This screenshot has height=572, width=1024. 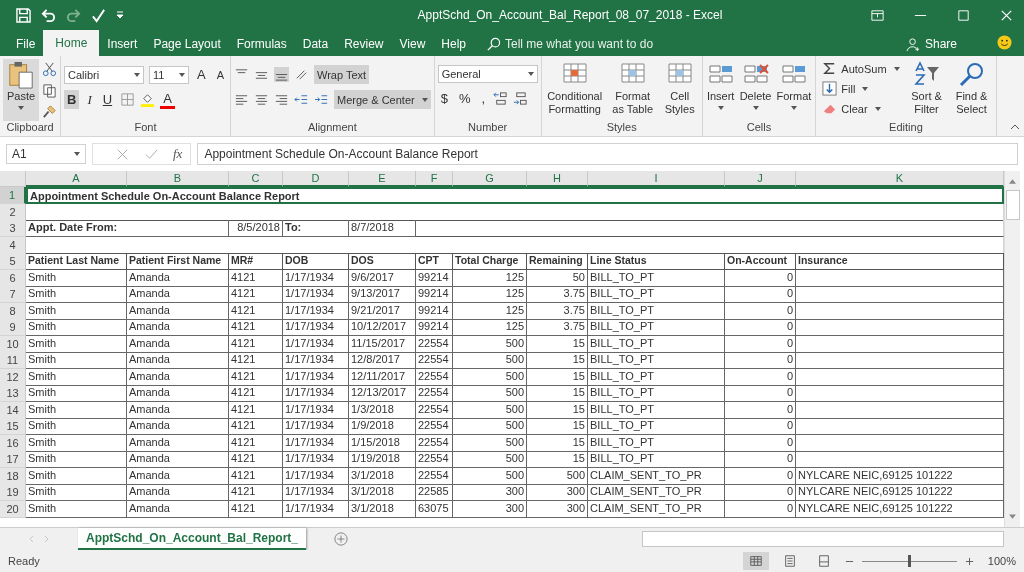 What do you see at coordinates (483, 98) in the screenshot?
I see `number-format-button: ,` at bounding box center [483, 98].